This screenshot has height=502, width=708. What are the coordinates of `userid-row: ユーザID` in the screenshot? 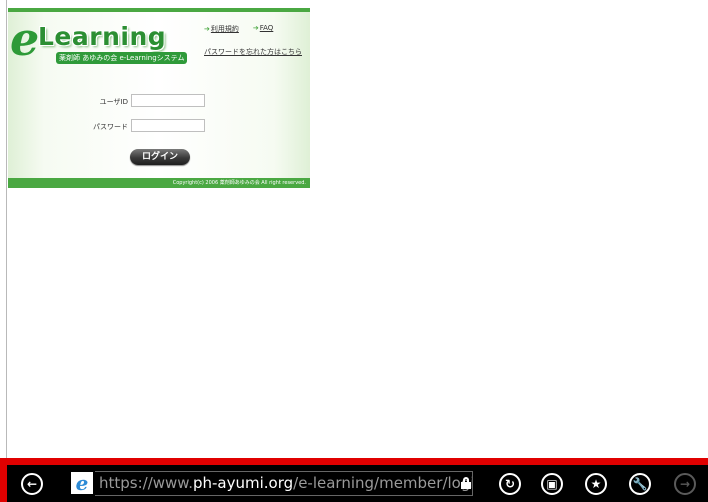 It's located at (158, 102).